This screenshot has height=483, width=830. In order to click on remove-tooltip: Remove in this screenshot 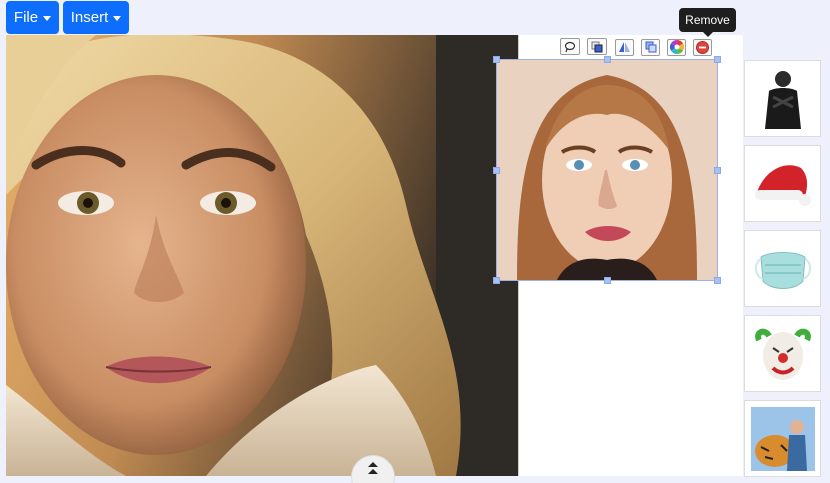, I will do `click(707, 22)`.